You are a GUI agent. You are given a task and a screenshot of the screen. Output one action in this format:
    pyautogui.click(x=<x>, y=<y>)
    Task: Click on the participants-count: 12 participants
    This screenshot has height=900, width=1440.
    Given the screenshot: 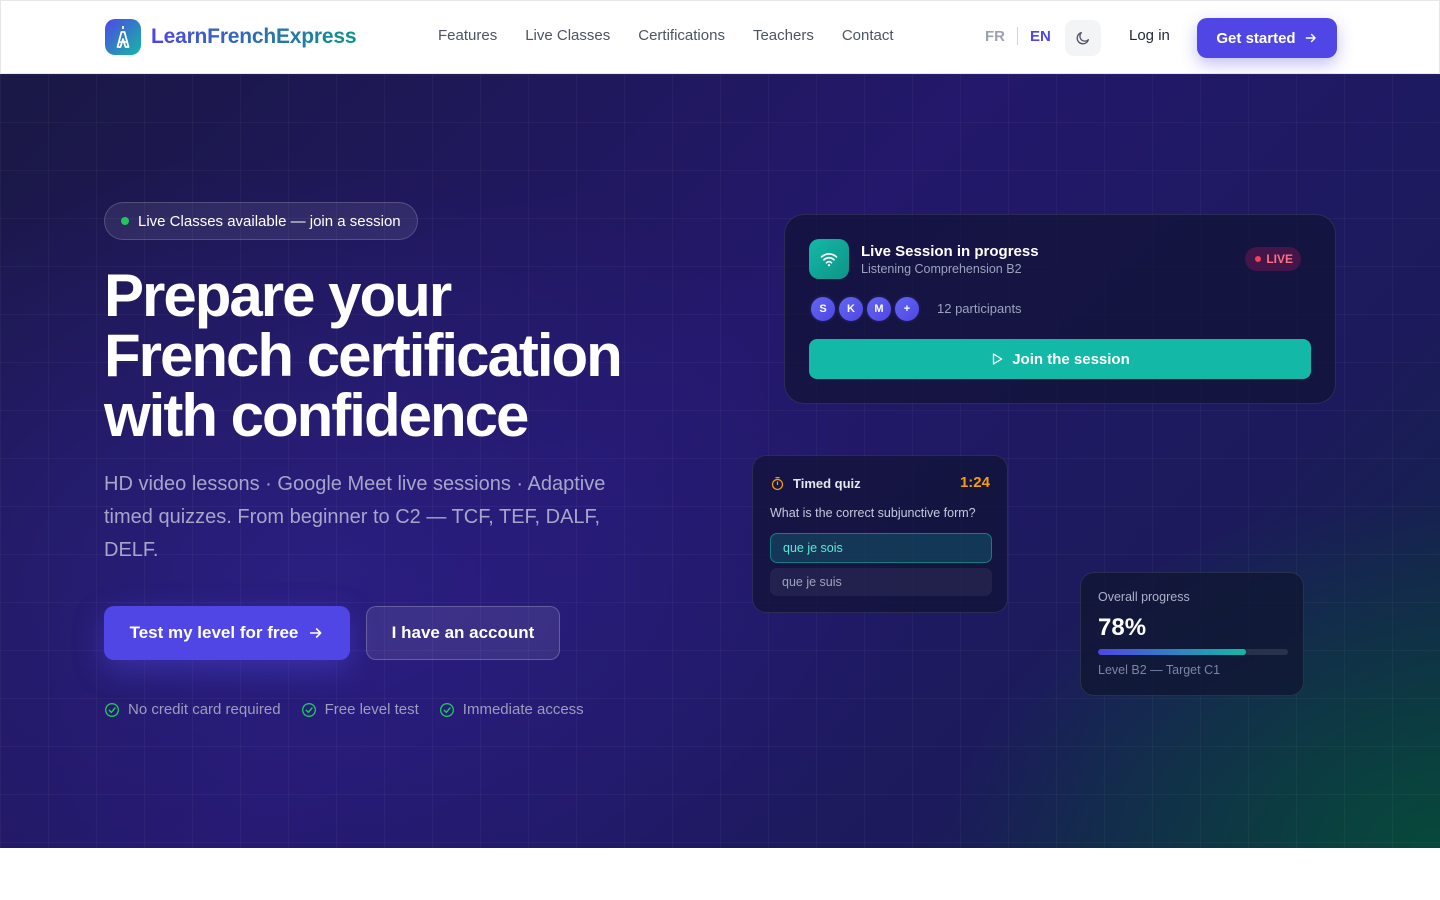 What is the action you would take?
    pyautogui.click(x=979, y=308)
    